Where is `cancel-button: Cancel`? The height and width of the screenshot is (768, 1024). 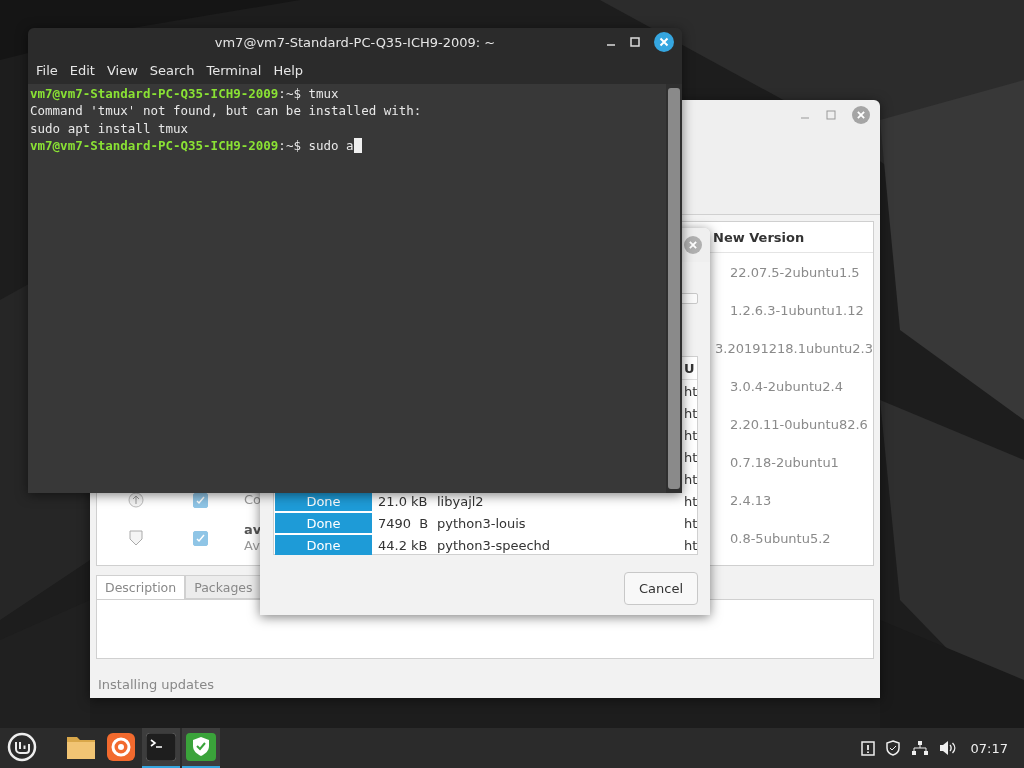
cancel-button: Cancel is located at coordinates (661, 588).